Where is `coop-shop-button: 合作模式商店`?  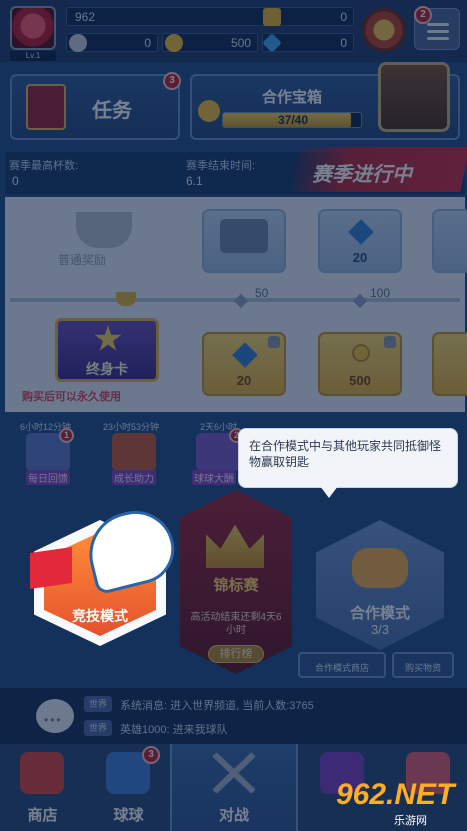
coop-shop-button: 合作模式商店 is located at coordinates (342, 665).